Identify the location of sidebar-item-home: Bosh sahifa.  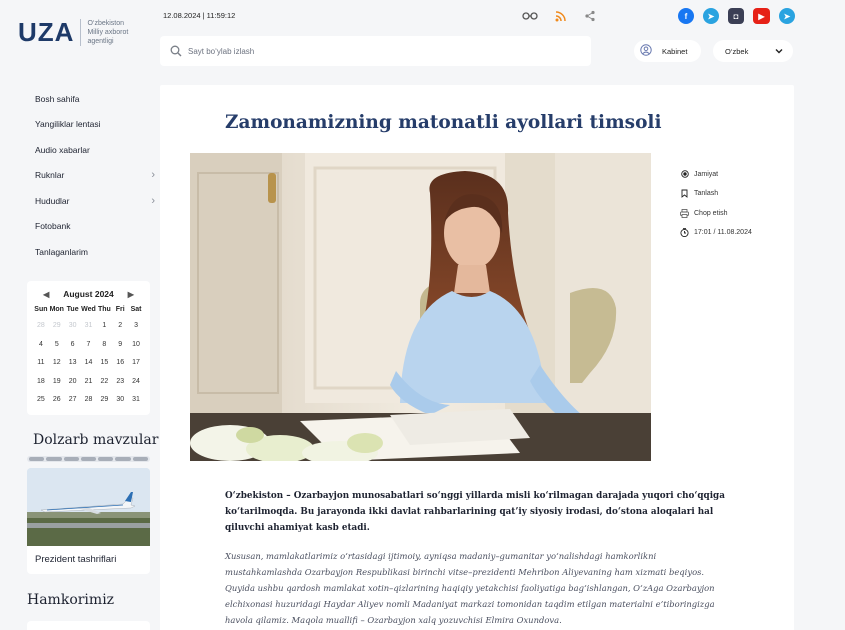
(95, 99).